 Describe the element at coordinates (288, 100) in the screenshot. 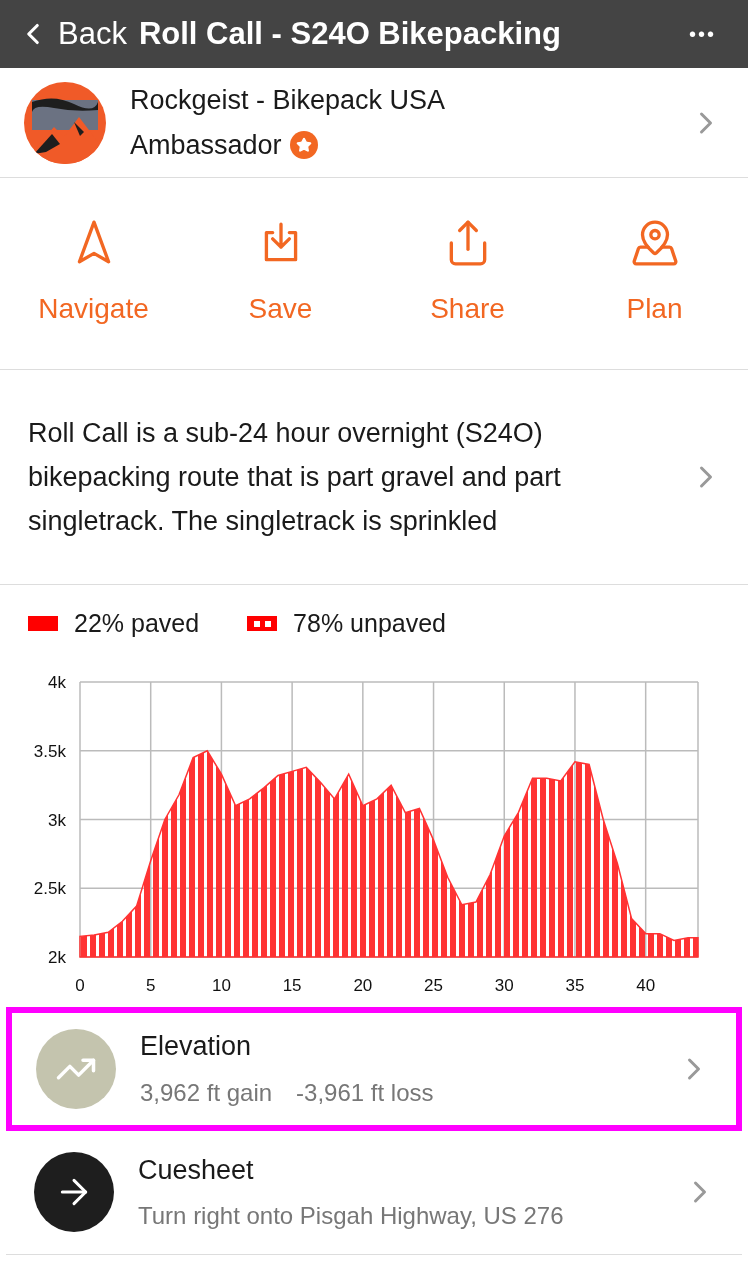

I see `owner-name: Rockgeist - Bikepack USA` at that location.